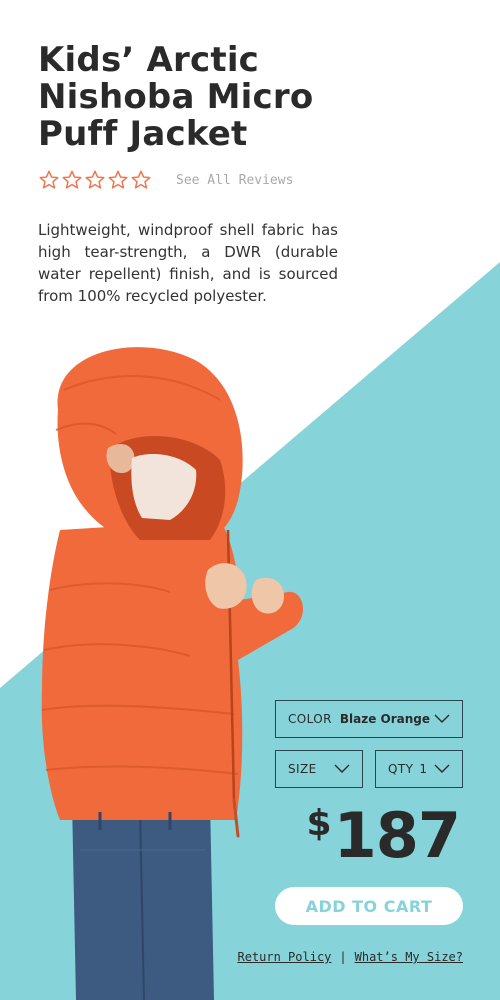  I want to click on qty-label: QTY, so click(401, 769).